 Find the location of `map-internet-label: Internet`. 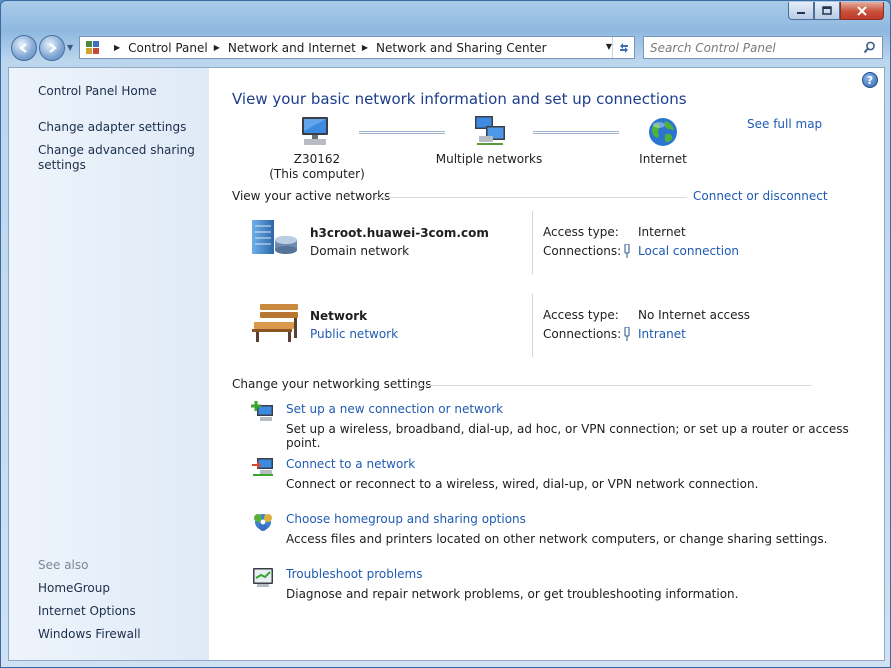

map-internet-label: Internet is located at coordinates (663, 159).